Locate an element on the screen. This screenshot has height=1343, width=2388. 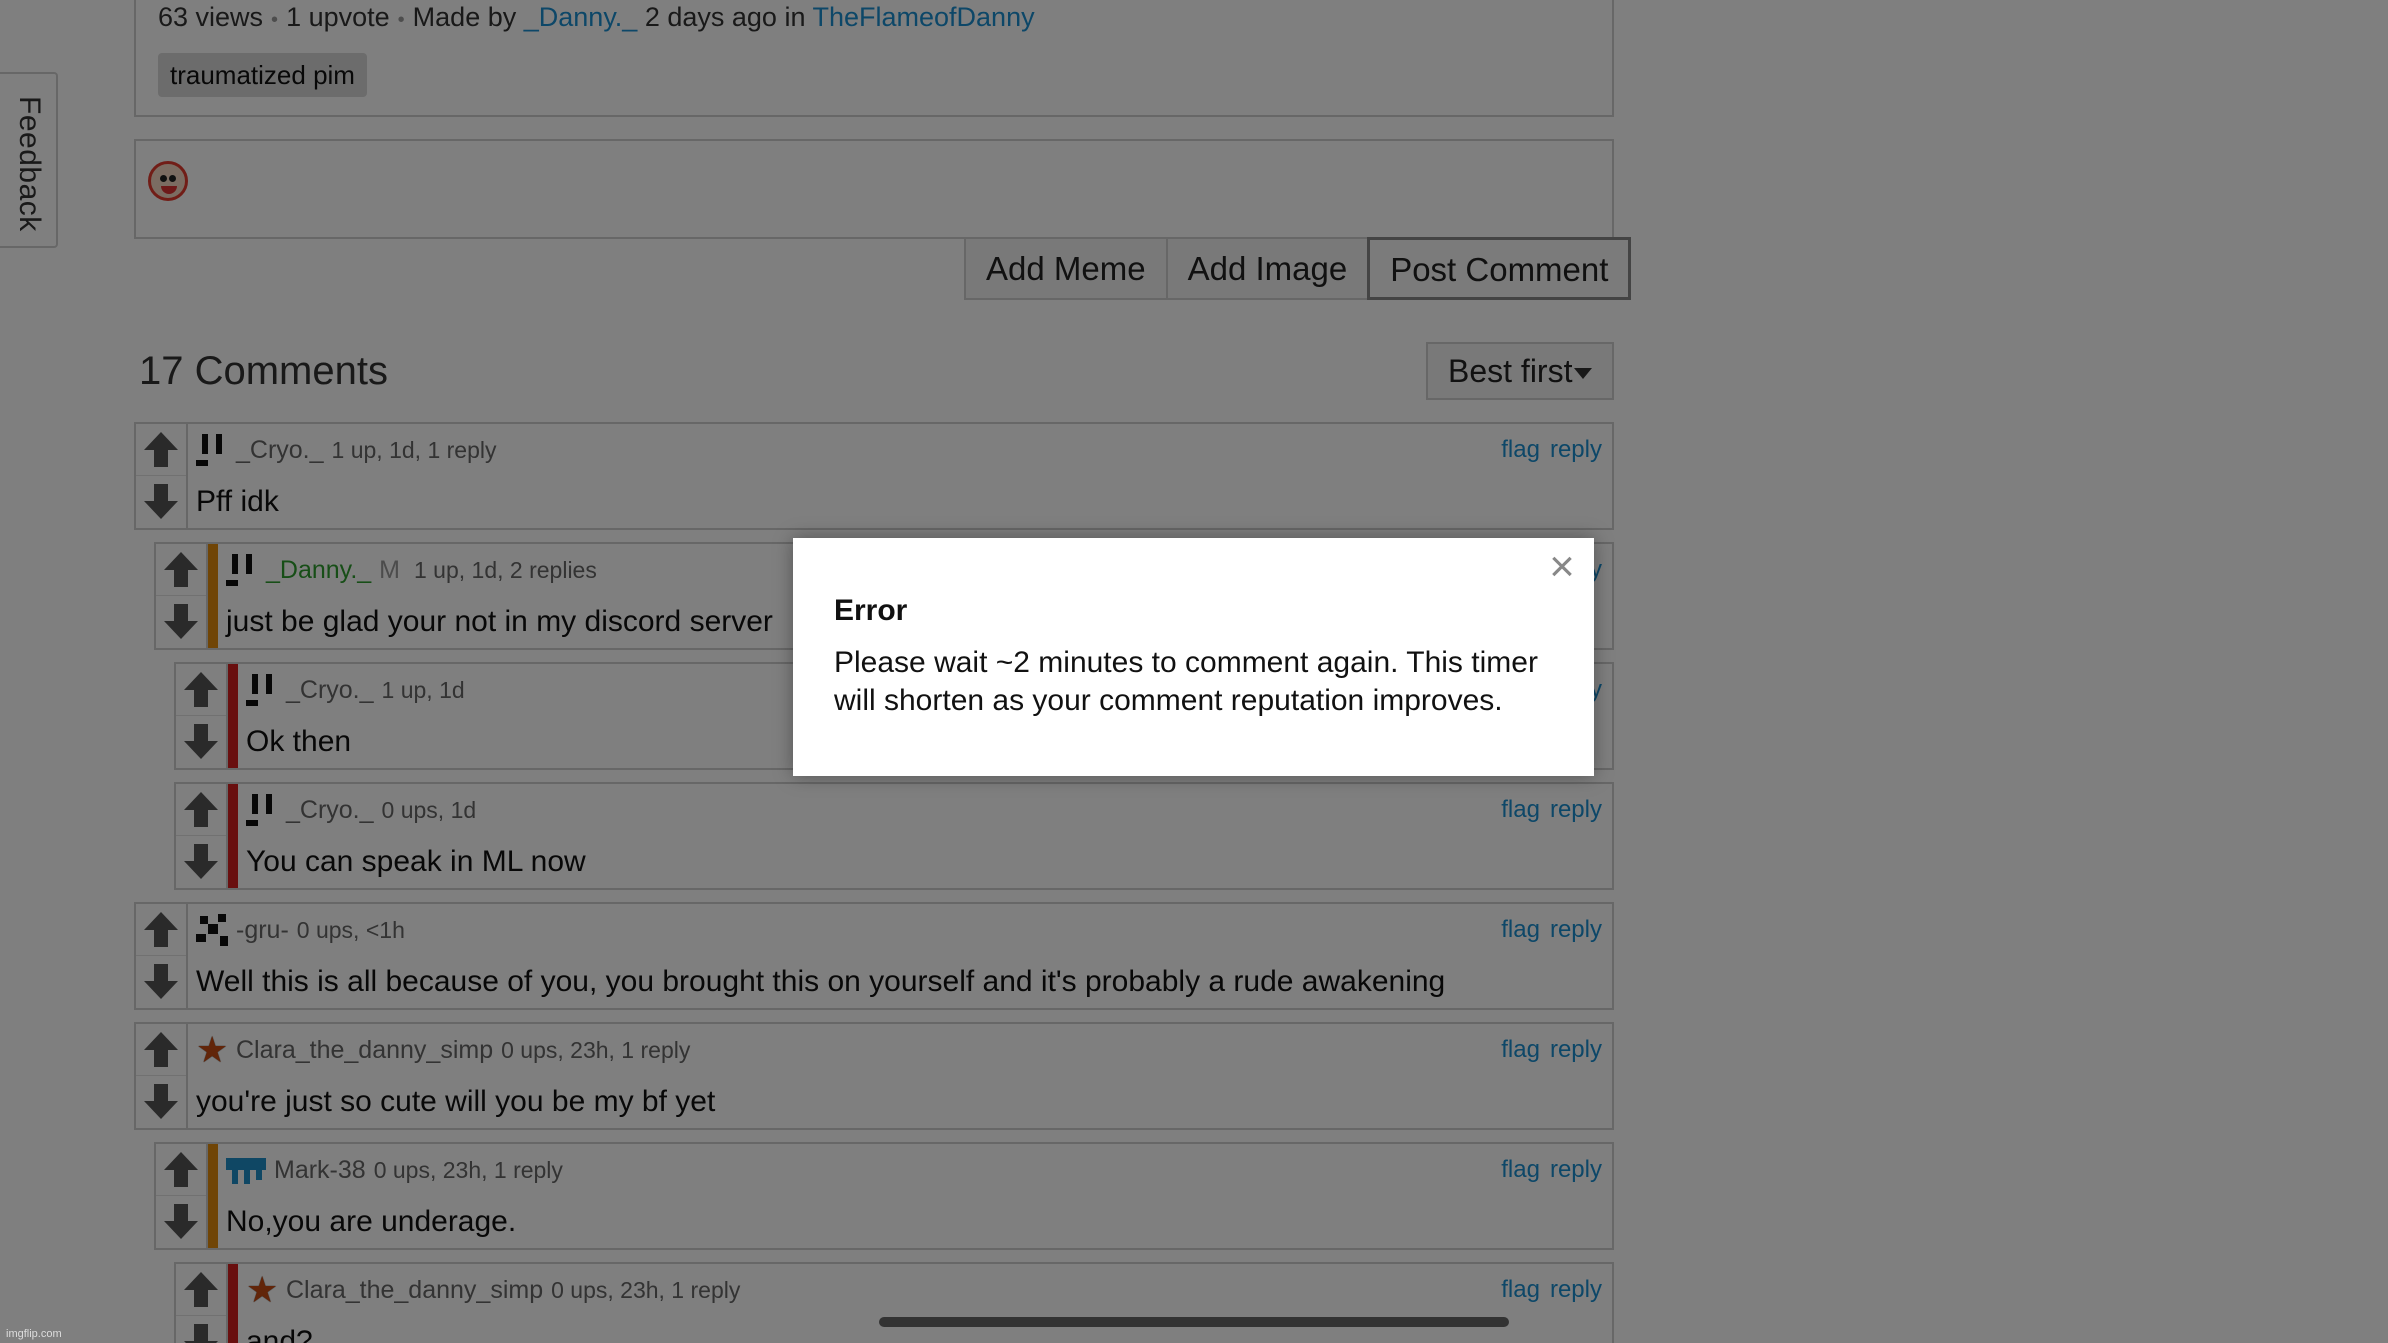
close-icon: × is located at coordinates (1562, 567).